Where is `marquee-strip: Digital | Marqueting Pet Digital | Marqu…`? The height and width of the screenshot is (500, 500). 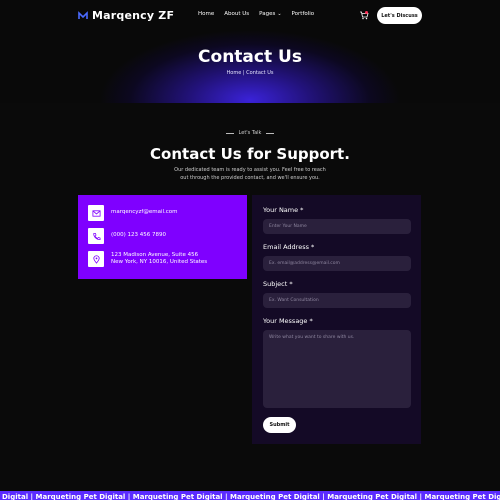
marquee-strip: Digital | Marqueting Pet Digital | Marqu… is located at coordinates (250, 495).